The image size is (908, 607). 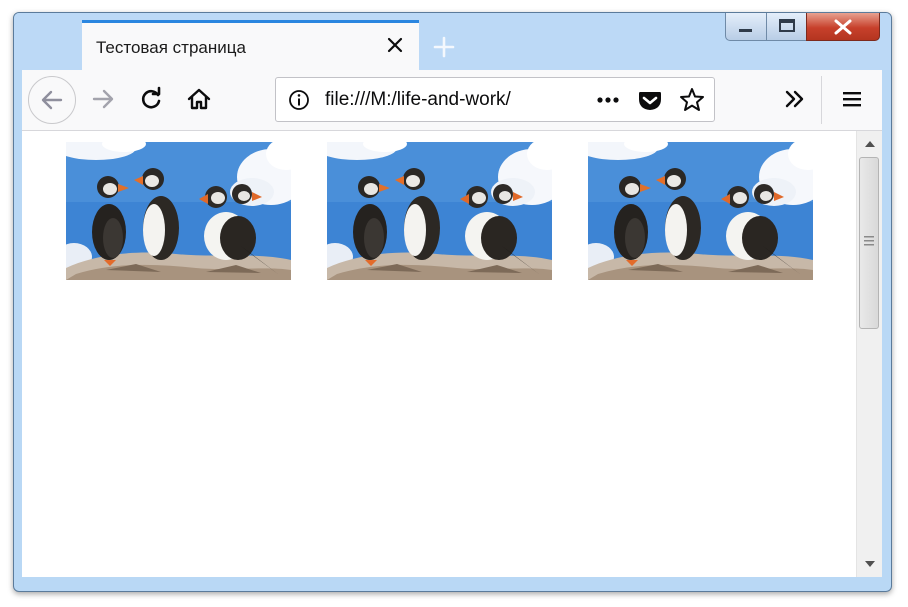 I want to click on caret-up-icon, so click(x=869, y=144).